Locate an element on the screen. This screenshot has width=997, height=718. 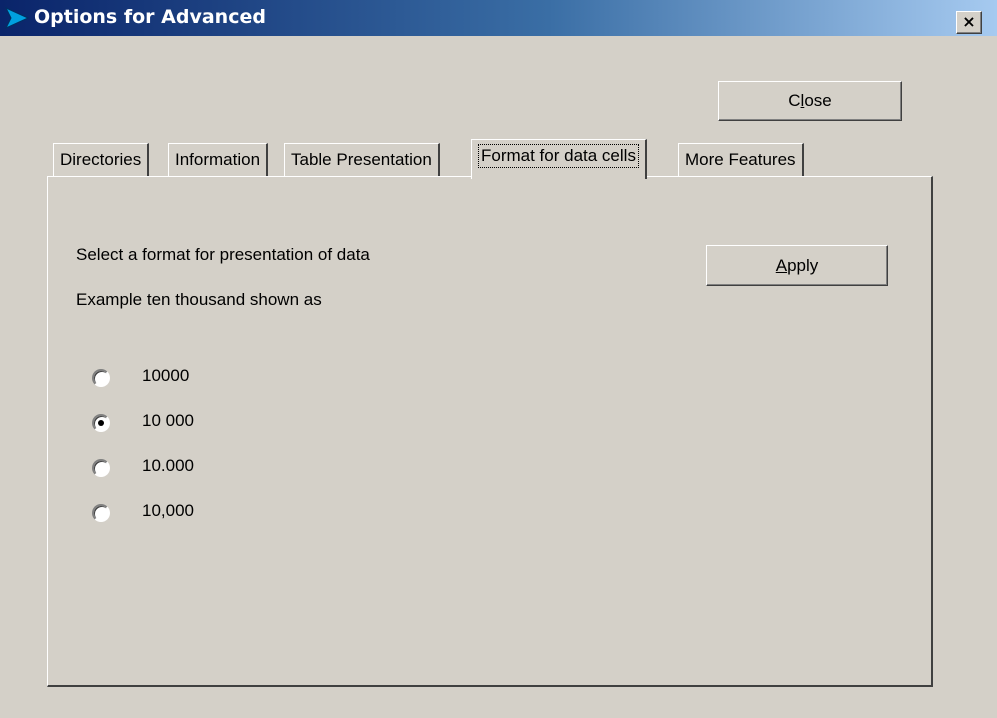
tab-information: Information is located at coordinates (218, 160).